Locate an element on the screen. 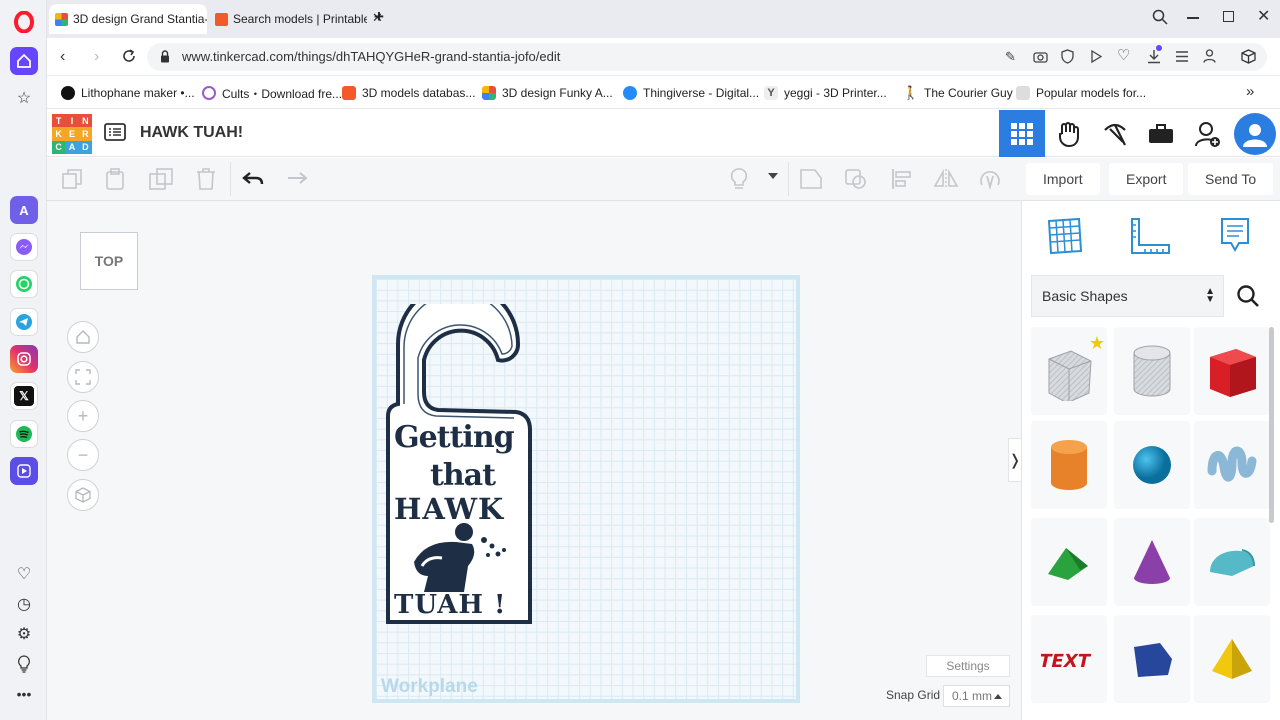 The height and width of the screenshot is (720, 1280). shape-scribble is located at coordinates (1232, 465).